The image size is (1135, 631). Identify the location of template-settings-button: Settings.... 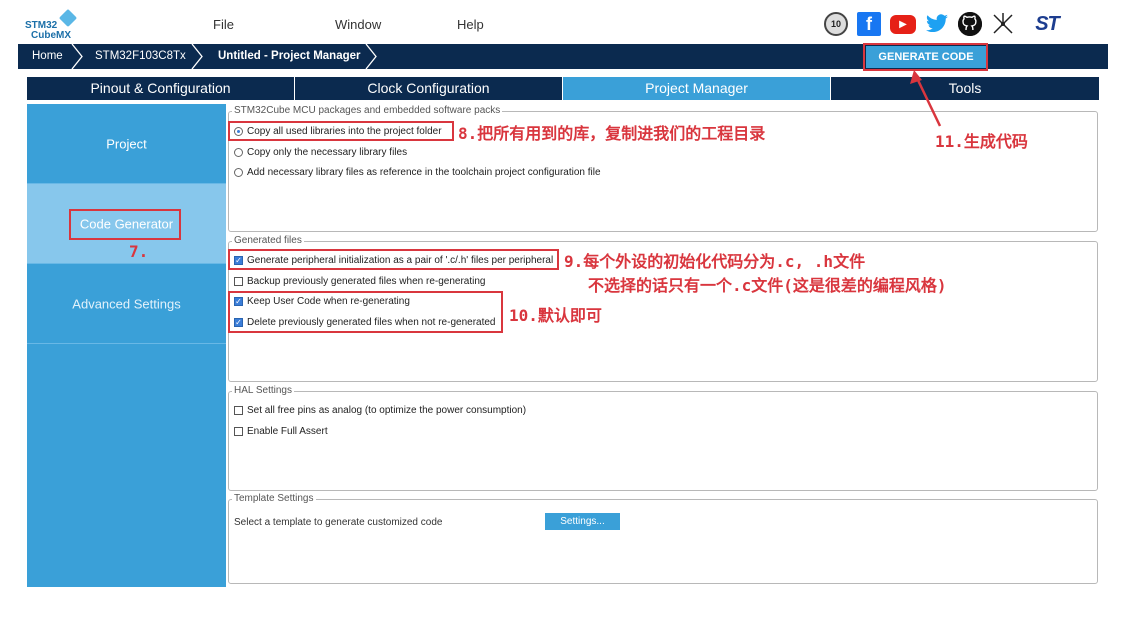
(582, 521).